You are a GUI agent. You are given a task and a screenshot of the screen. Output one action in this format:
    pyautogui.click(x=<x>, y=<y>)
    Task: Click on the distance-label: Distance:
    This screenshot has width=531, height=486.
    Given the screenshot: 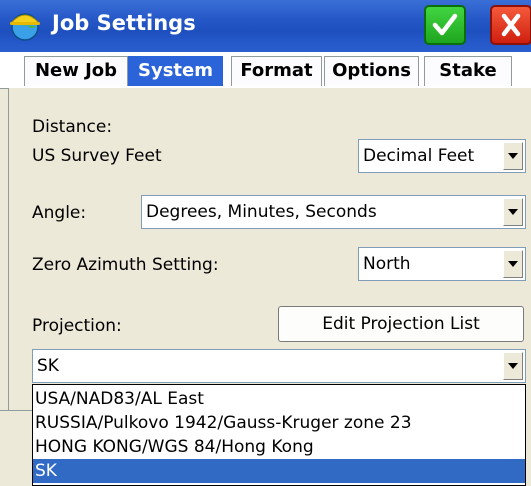 What is the action you would take?
    pyautogui.click(x=72, y=127)
    